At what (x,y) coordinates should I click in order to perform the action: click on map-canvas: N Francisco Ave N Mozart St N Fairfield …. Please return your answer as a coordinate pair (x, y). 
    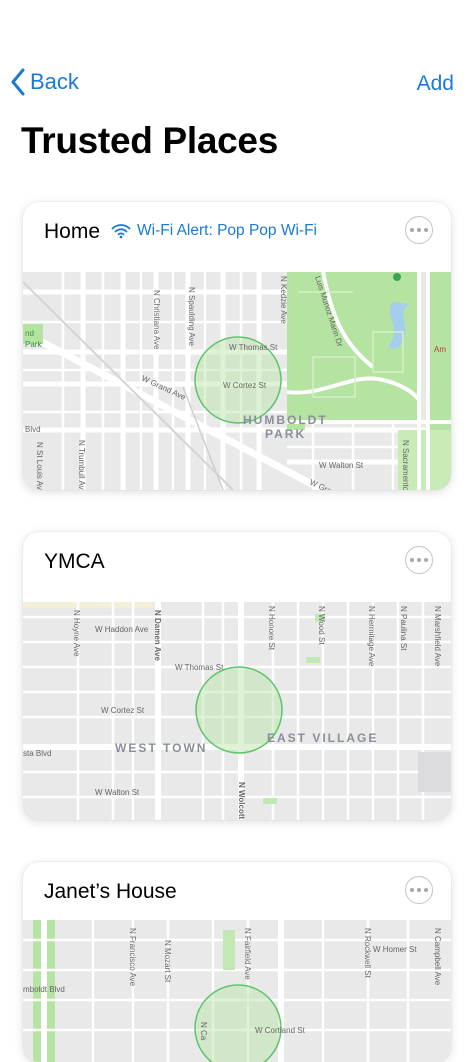
    Looking at the image, I should click on (237, 991).